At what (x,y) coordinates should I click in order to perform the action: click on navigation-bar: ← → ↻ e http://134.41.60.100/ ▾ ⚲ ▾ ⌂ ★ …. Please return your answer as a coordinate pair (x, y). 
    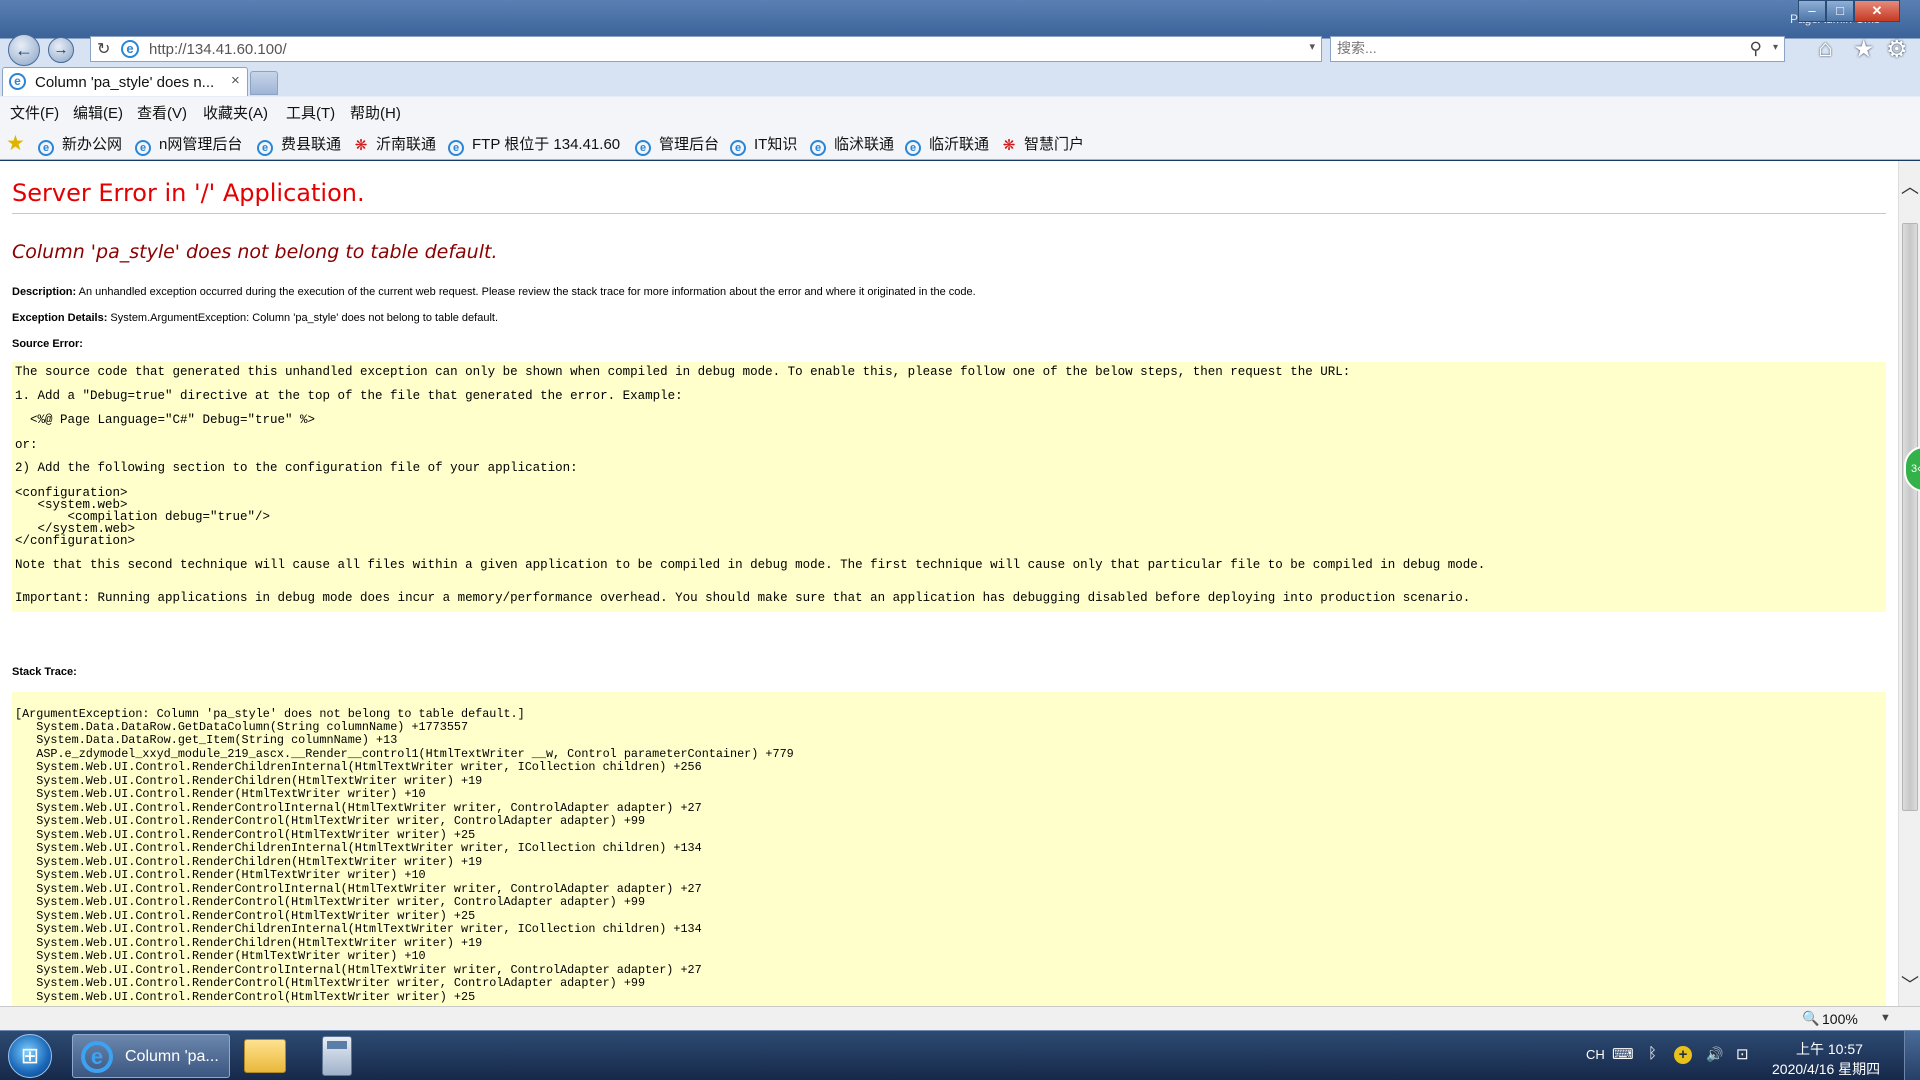
    Looking at the image, I should click on (960, 49).